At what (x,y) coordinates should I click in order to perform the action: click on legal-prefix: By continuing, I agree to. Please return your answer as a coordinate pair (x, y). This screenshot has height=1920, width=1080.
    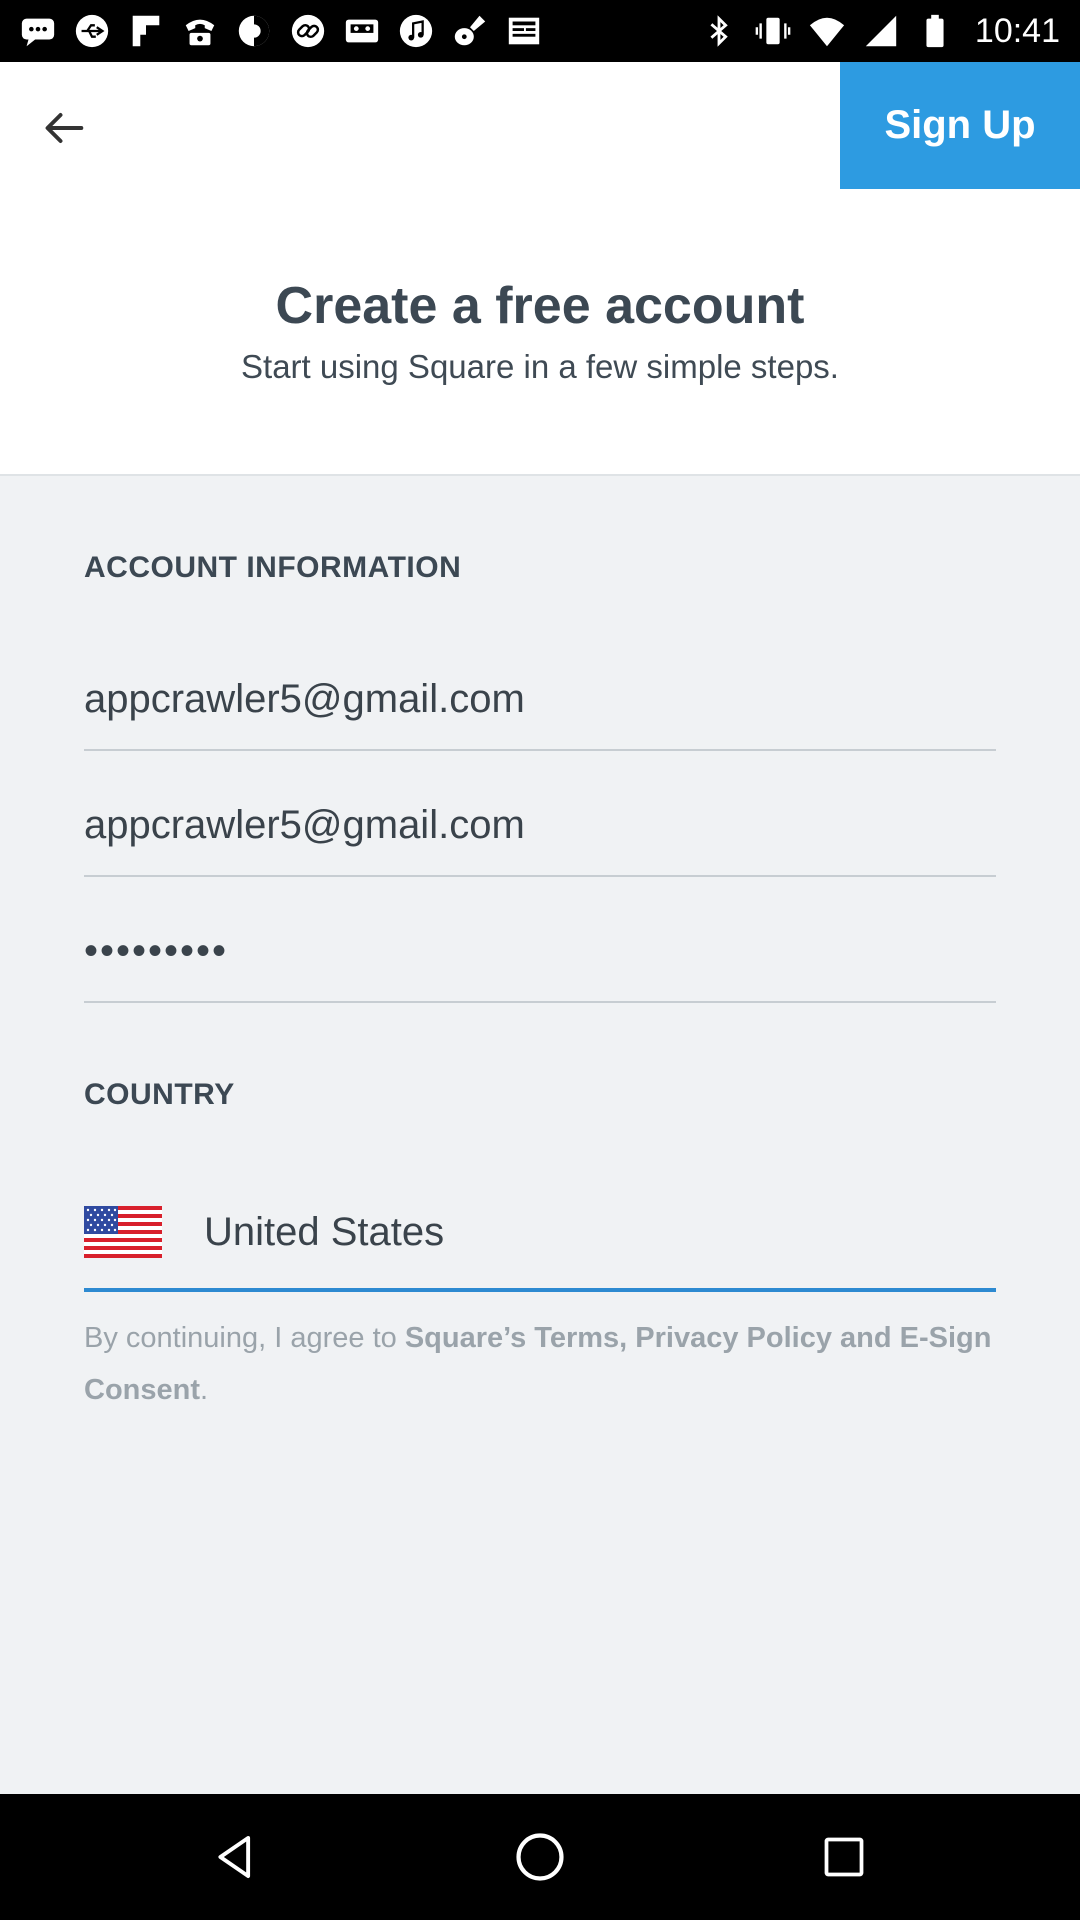
    Looking at the image, I should click on (244, 1338).